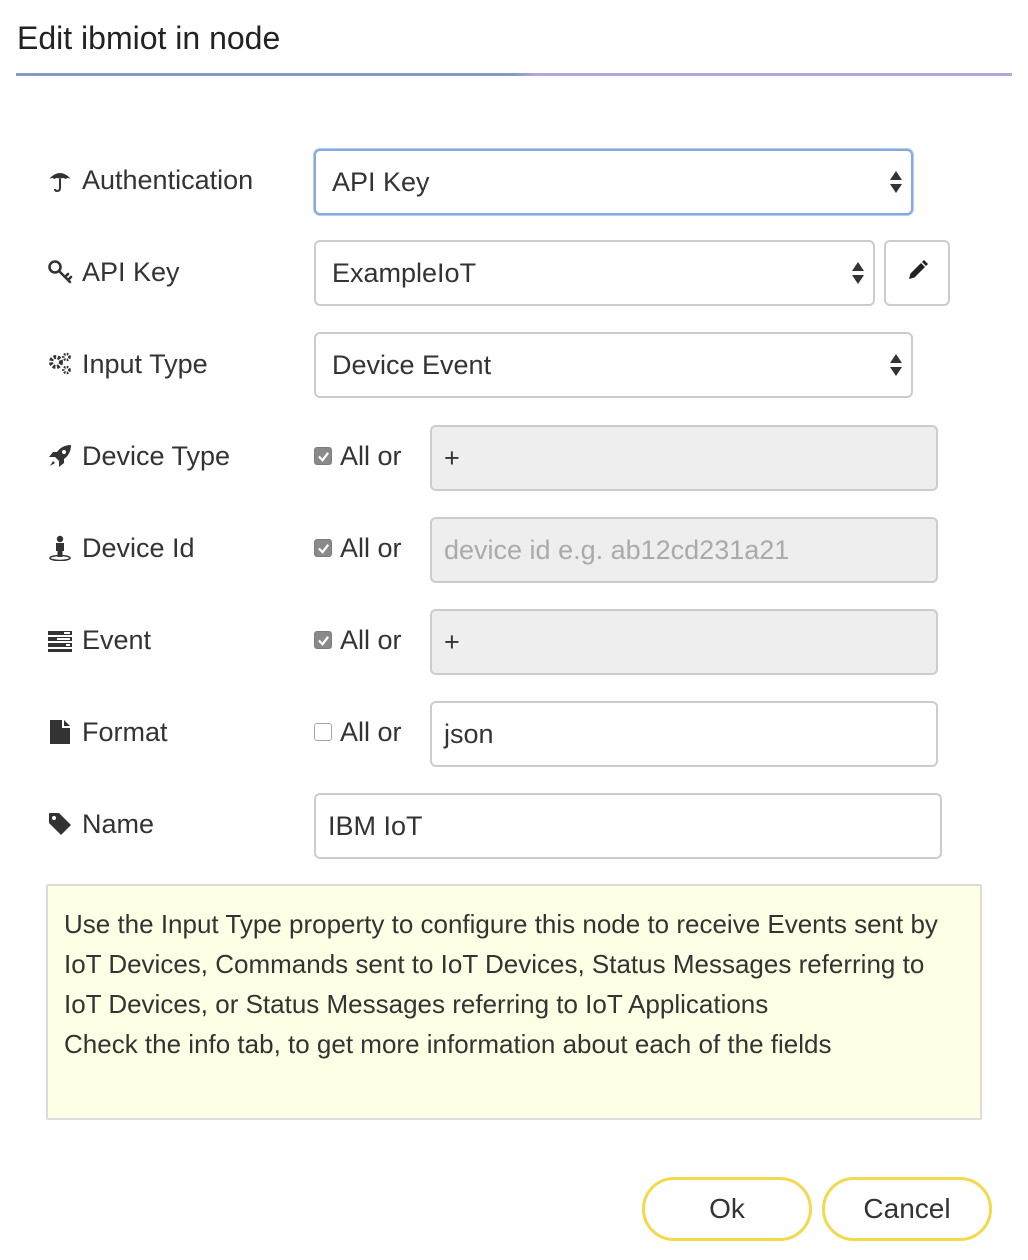  Describe the element at coordinates (323, 548) in the screenshot. I see `device-id-all-checkbox` at that location.